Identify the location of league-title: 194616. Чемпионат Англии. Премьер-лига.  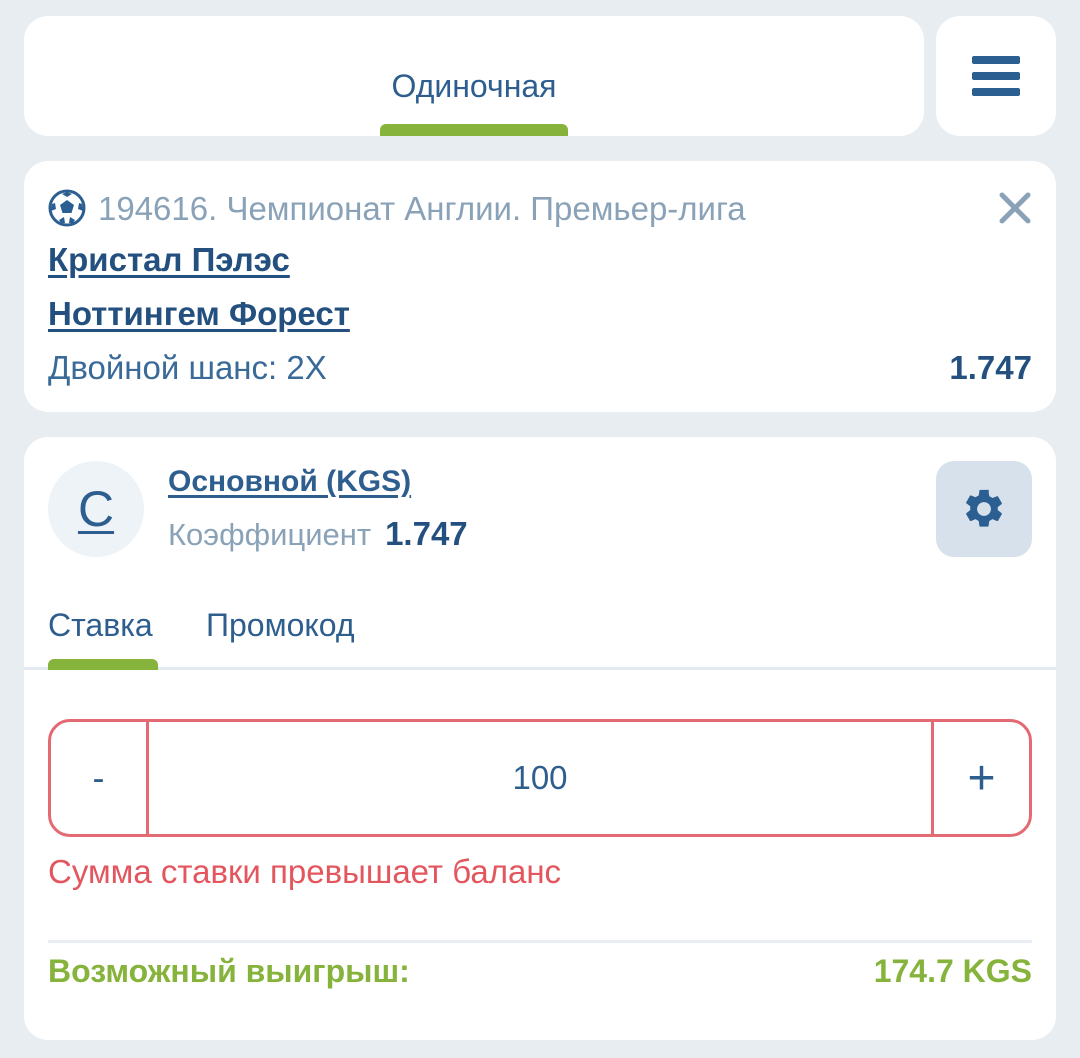
(422, 208).